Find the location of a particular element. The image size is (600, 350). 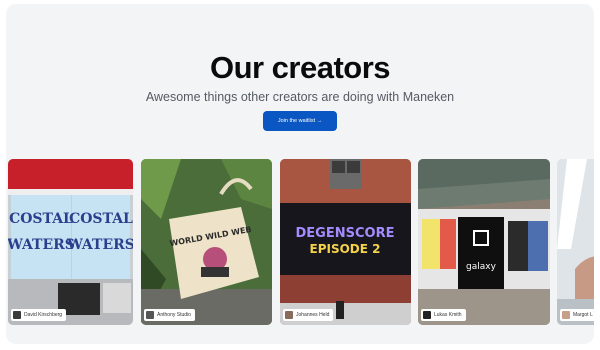

creator-name: David Kirschberg is located at coordinates (43, 315).